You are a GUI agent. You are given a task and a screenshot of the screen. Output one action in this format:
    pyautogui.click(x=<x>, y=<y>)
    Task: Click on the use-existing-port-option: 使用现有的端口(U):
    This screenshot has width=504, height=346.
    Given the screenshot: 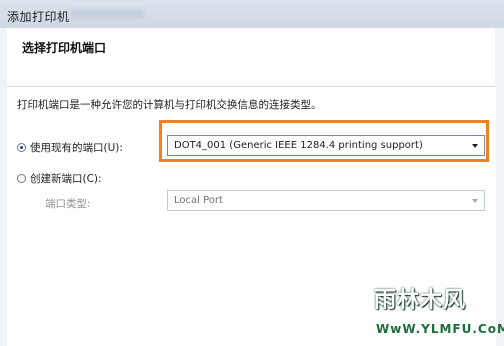 What is the action you would take?
    pyautogui.click(x=70, y=147)
    